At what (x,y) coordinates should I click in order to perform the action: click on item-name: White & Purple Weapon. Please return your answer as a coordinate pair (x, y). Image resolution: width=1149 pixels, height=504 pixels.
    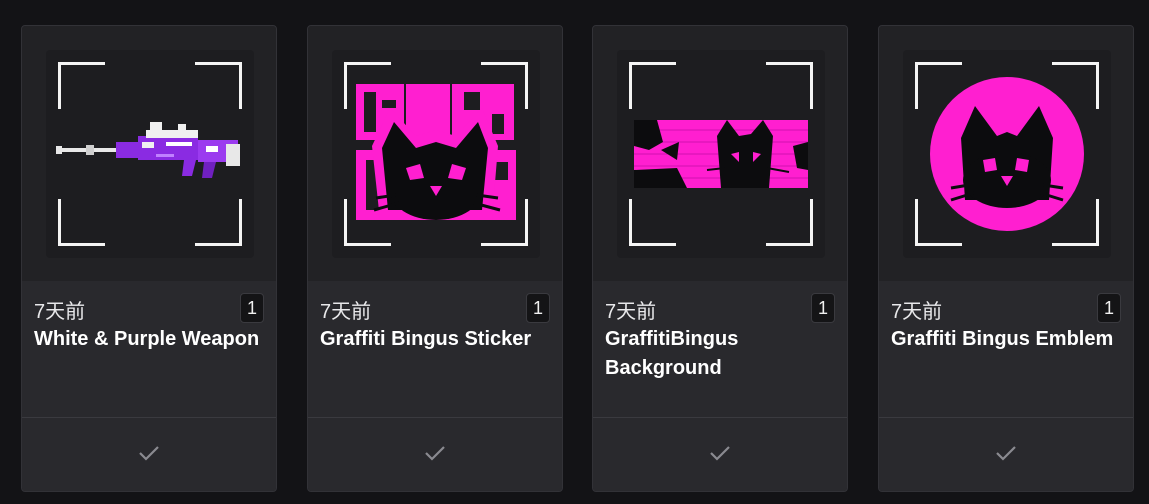
    Looking at the image, I should click on (147, 339).